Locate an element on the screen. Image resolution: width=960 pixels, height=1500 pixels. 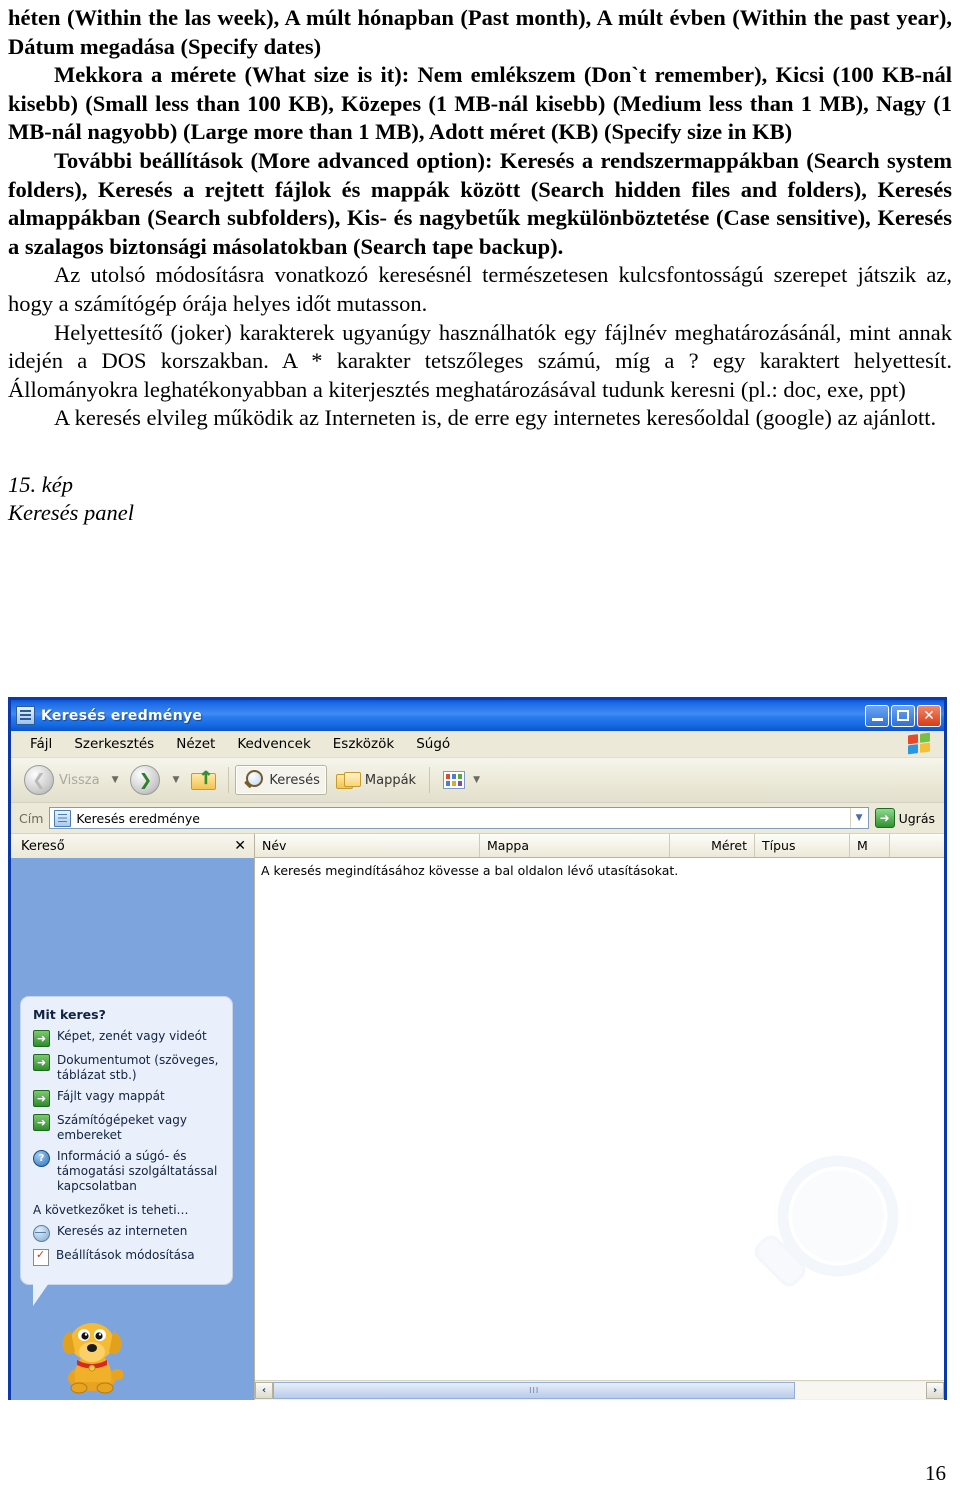
magnifier-icon is located at coordinates (253, 780).